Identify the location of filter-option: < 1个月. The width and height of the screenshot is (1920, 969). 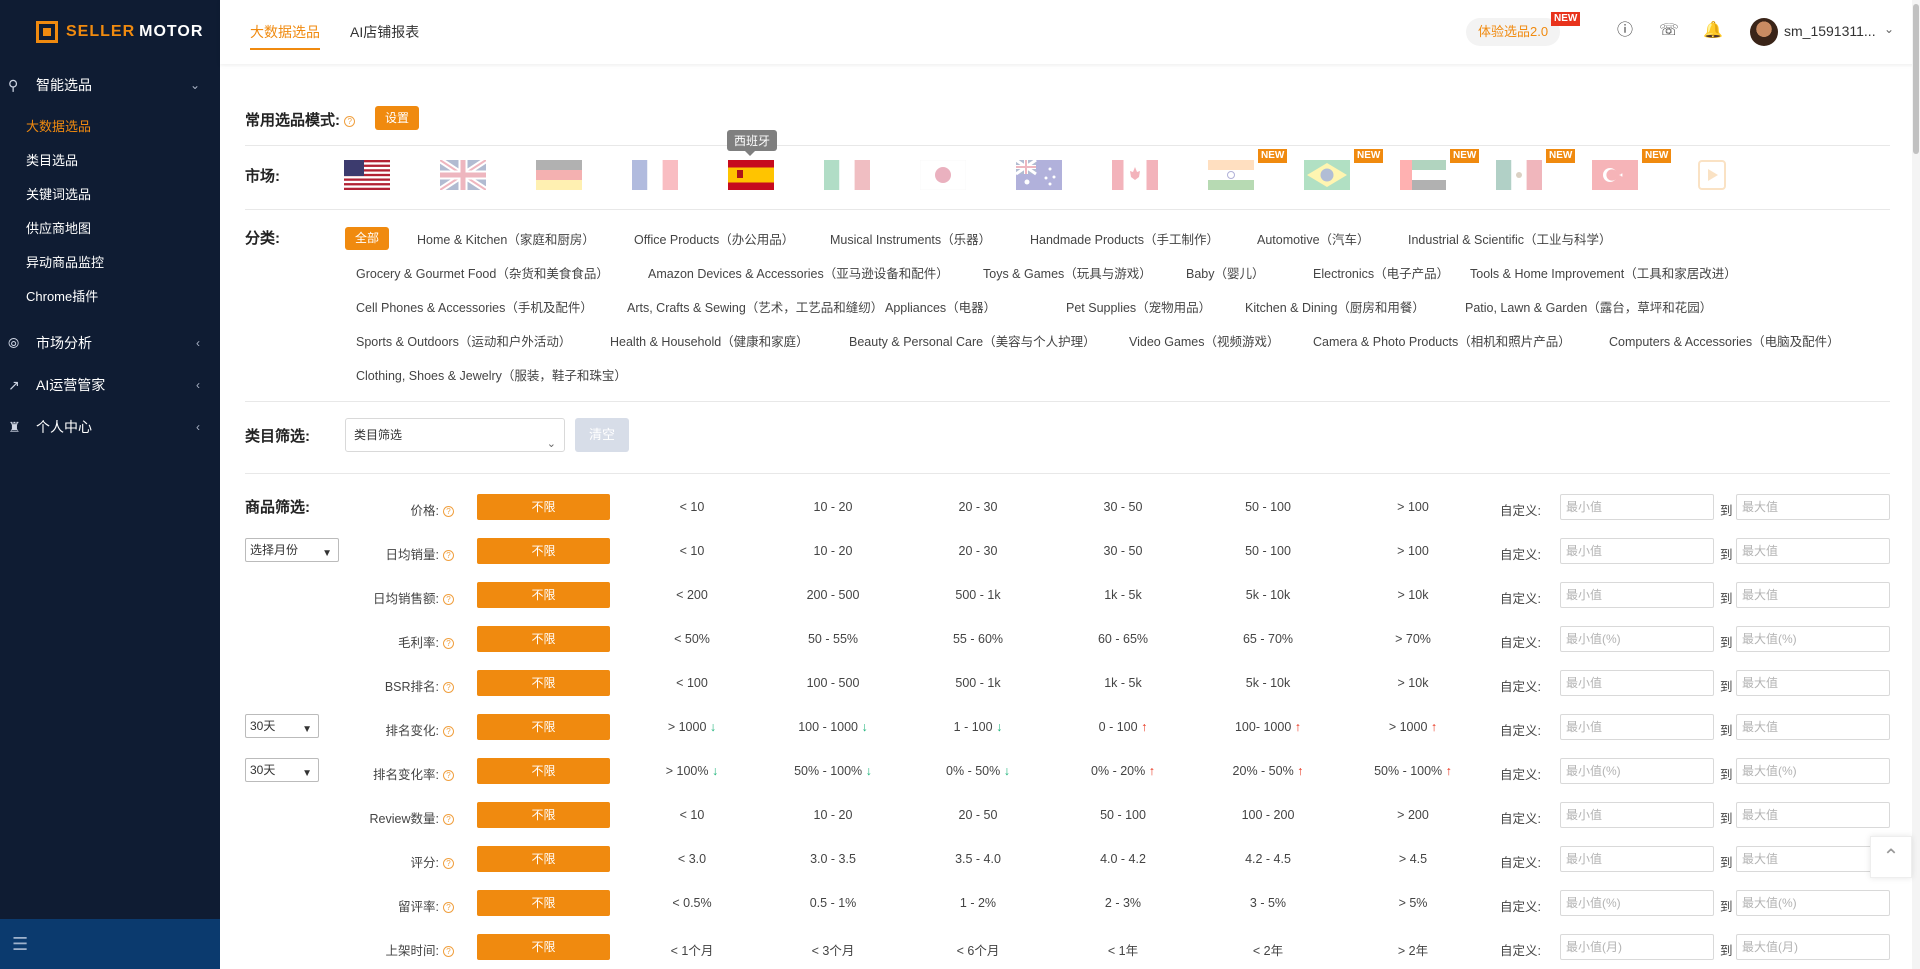
(692, 949).